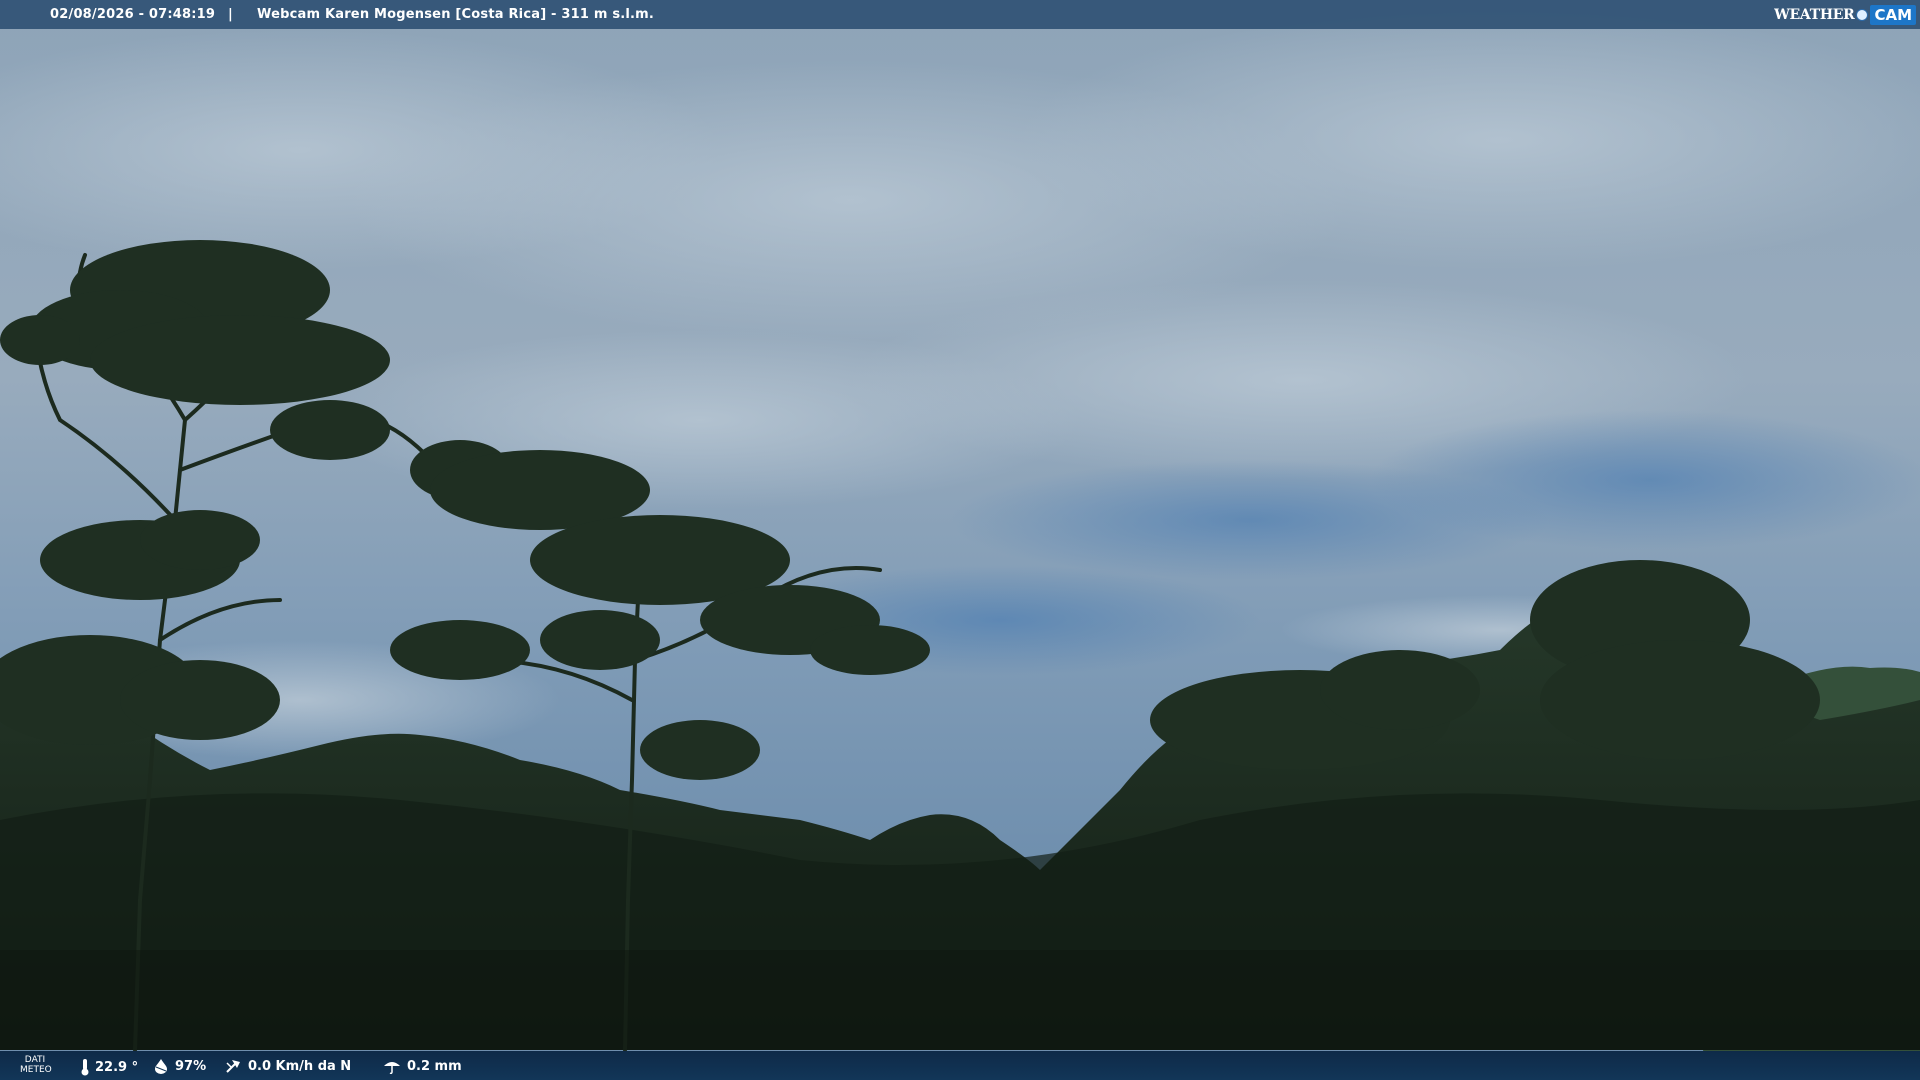  Describe the element at coordinates (434, 1066) in the screenshot. I see `rain-value: 0.2 mm` at that location.